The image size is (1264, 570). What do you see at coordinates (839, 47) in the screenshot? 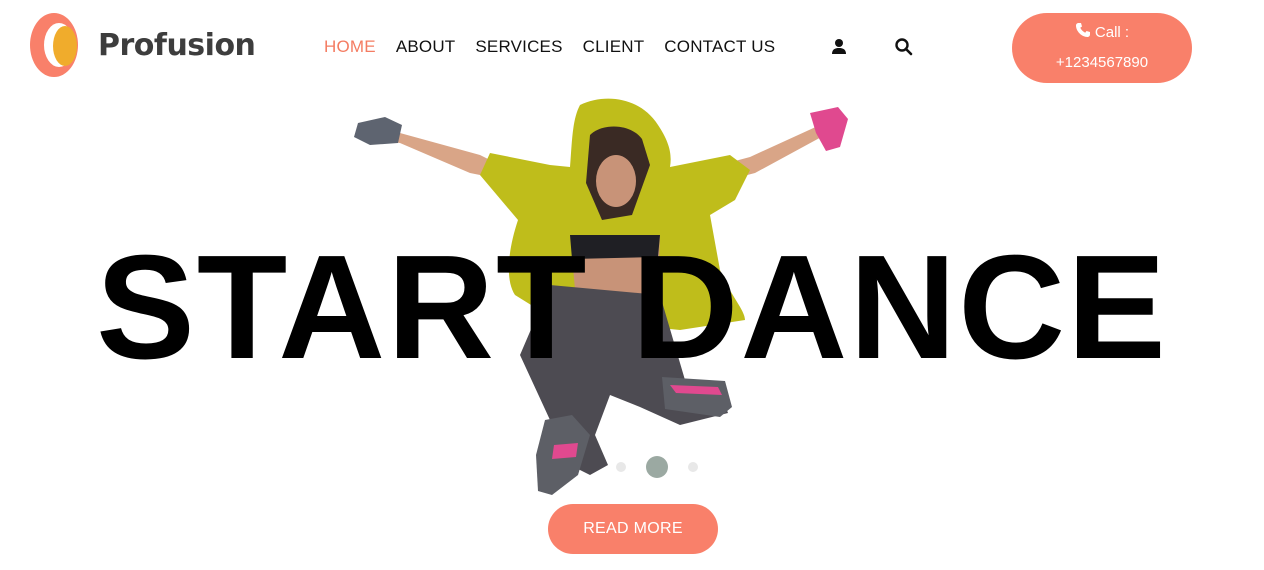
I see `user-icon` at bounding box center [839, 47].